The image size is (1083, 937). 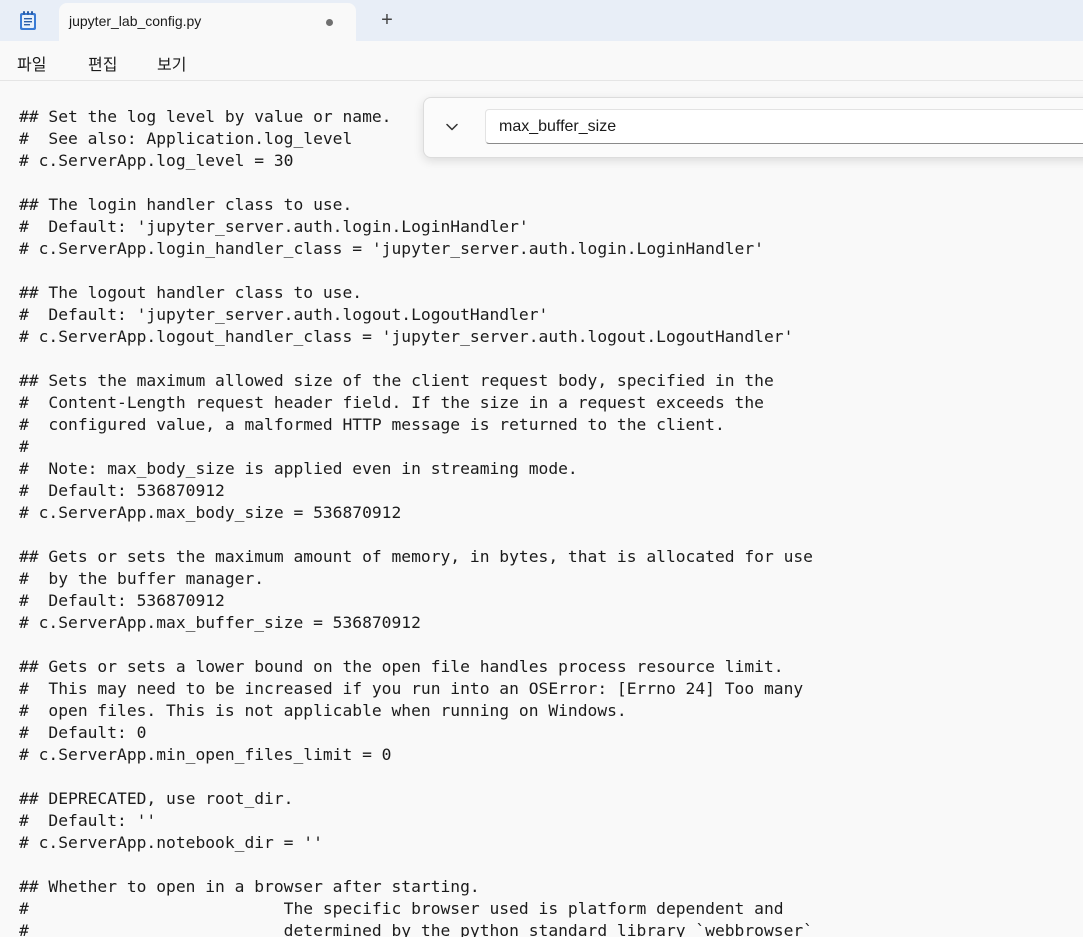 What do you see at coordinates (416, 821) in the screenshot?
I see `code-line: # Default: ''` at bounding box center [416, 821].